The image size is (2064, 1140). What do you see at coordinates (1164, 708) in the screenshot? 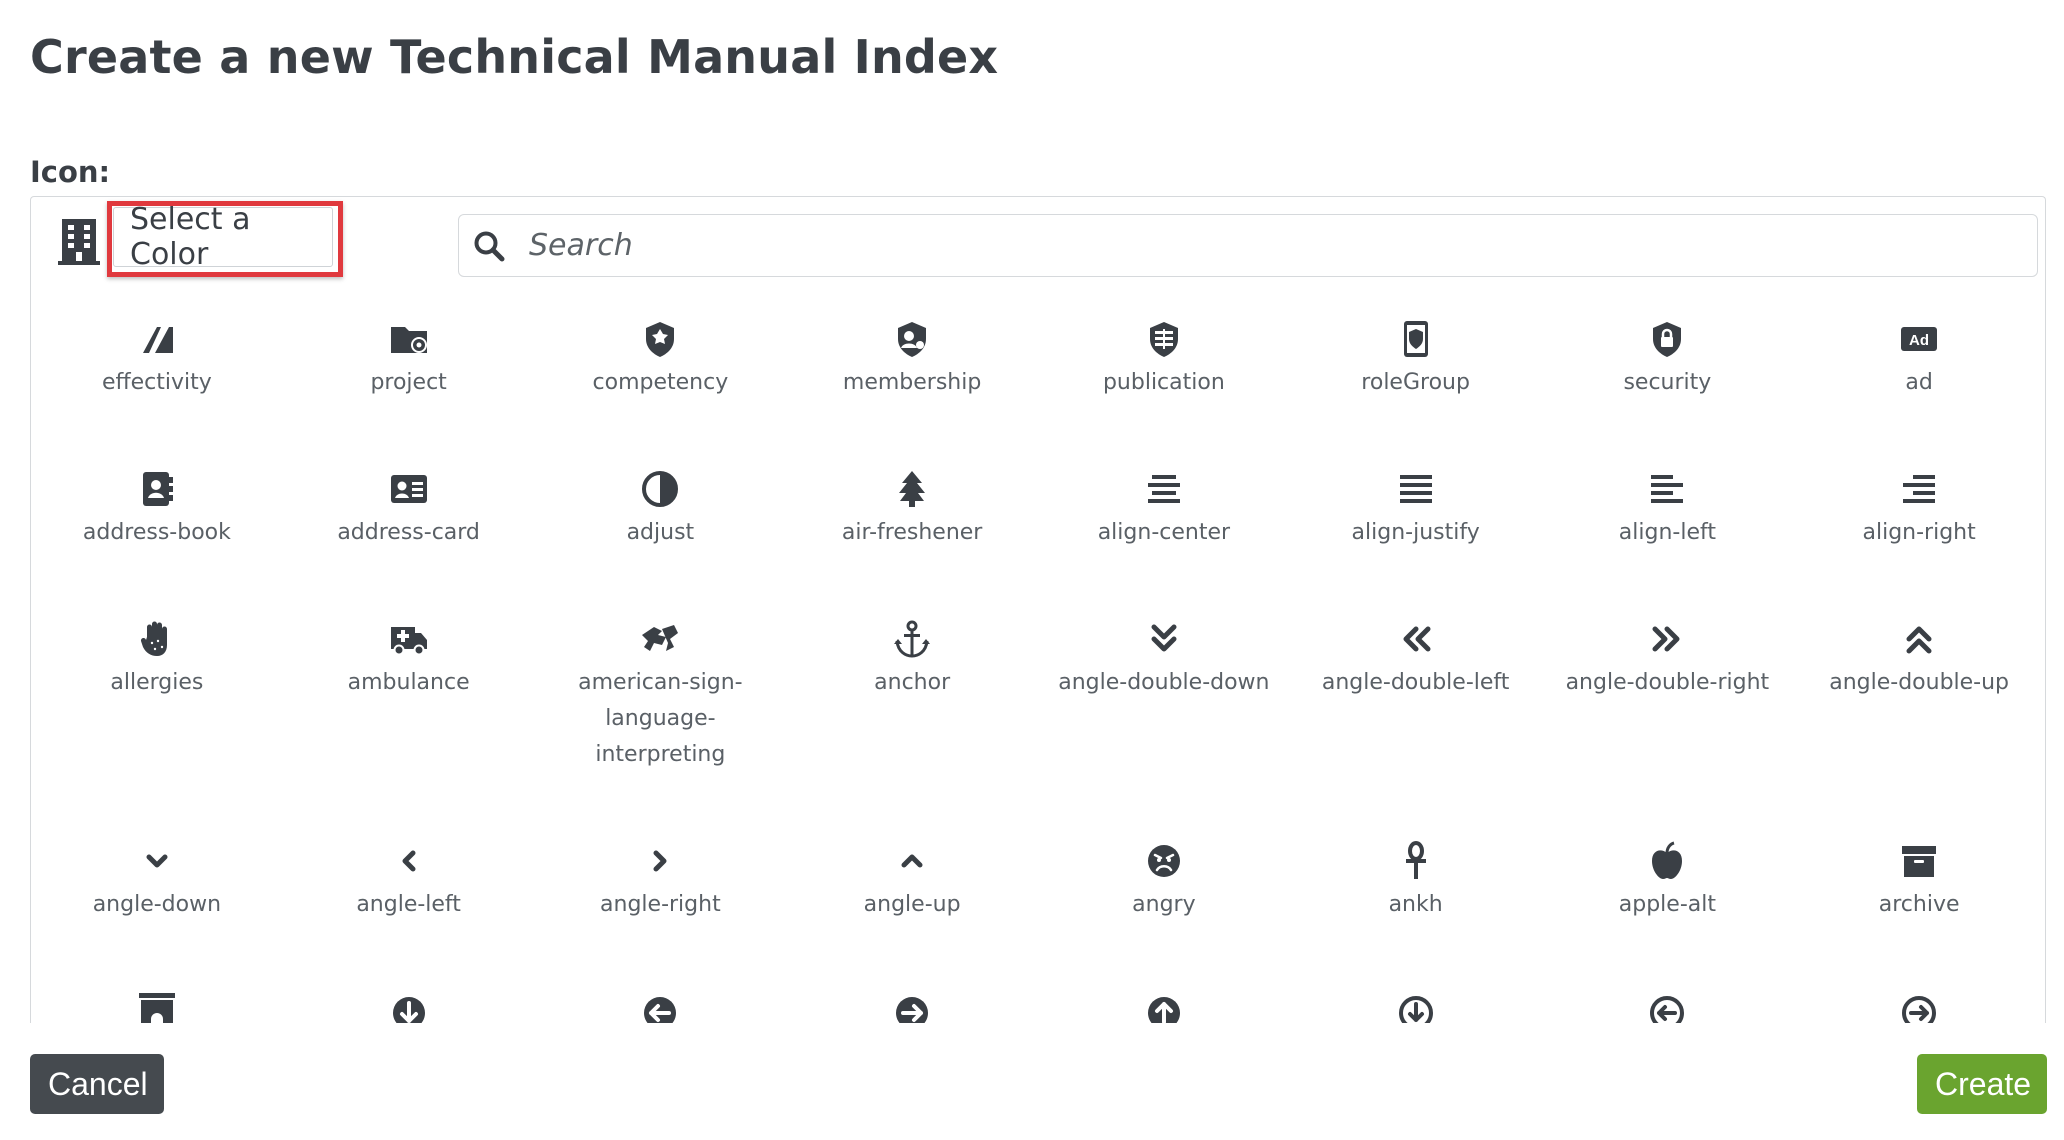
I see `icon-option: angle-double-down` at bounding box center [1164, 708].